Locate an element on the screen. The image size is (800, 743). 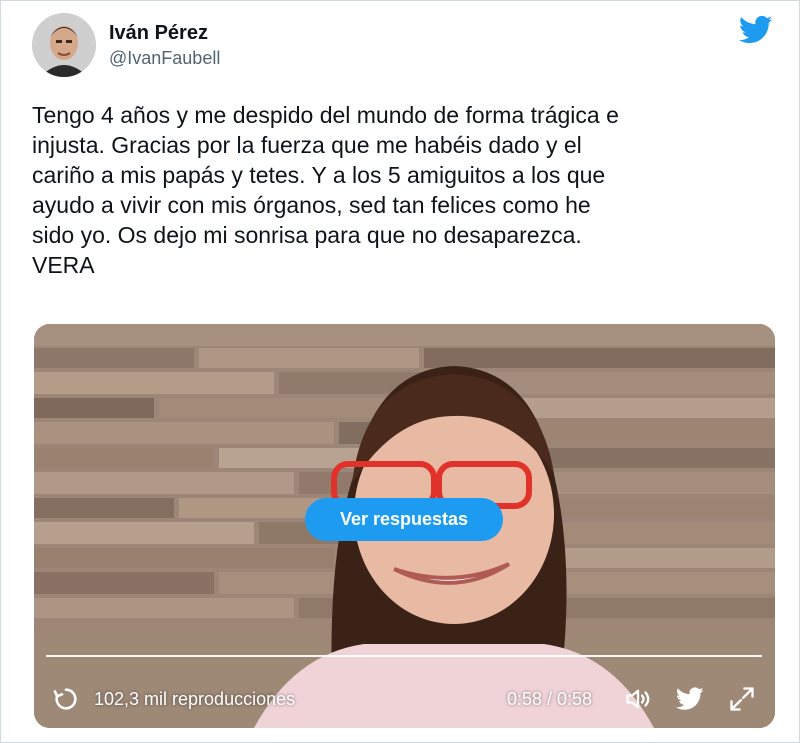
twitter-bird-icon is located at coordinates (756, 30).